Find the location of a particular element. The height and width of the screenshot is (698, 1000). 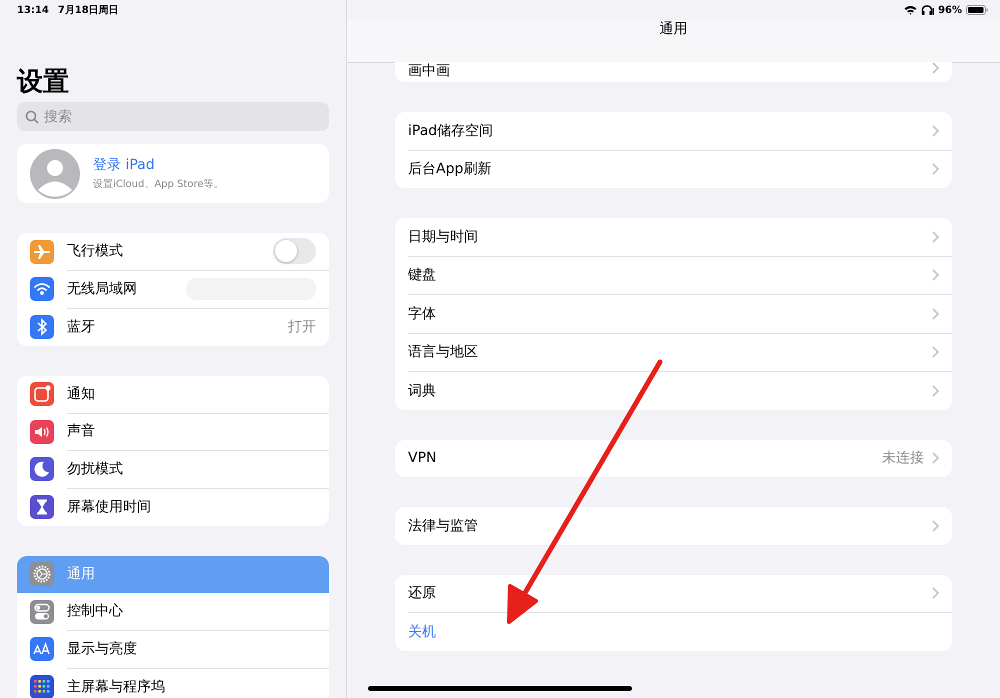

settings-row: 关机 is located at coordinates (680, 631).